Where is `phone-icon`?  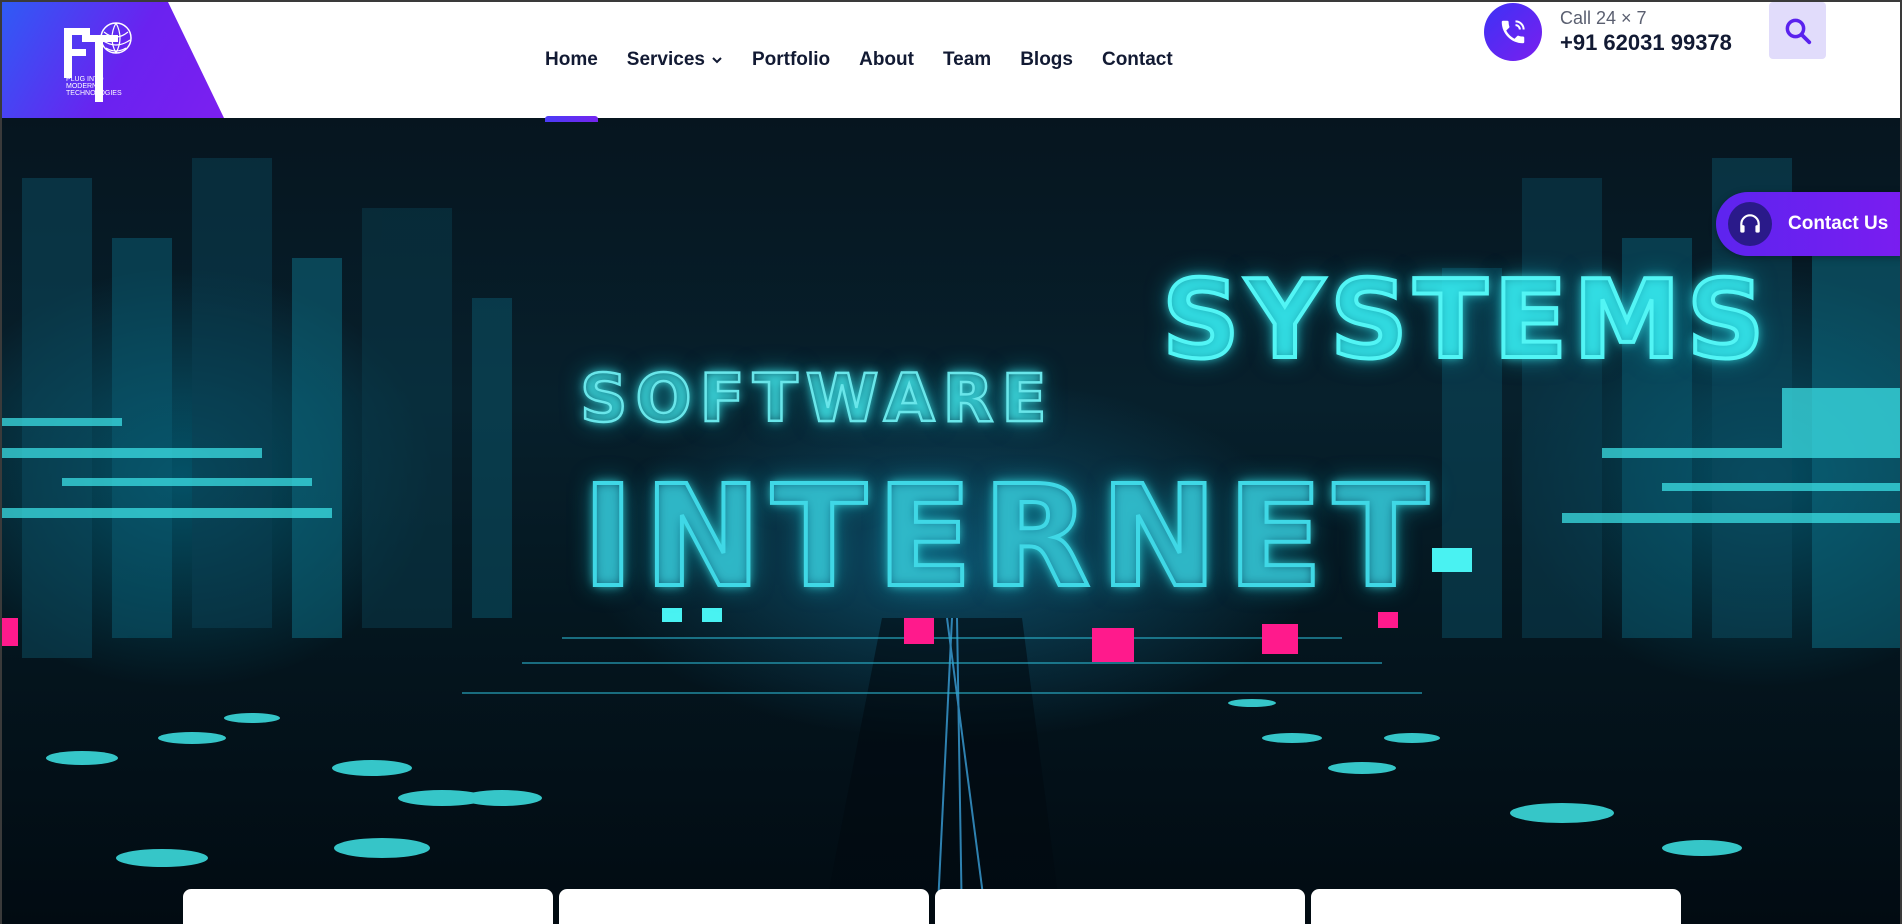 phone-icon is located at coordinates (1513, 32).